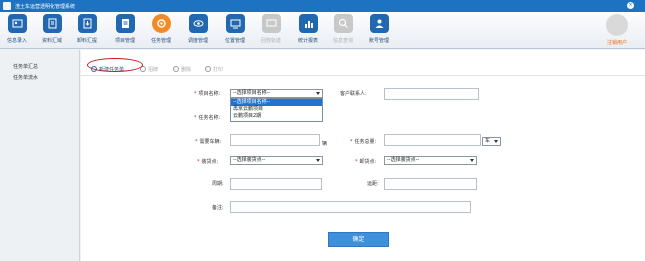 The width and height of the screenshot is (645, 261). What do you see at coordinates (307, 41) in the screenshot?
I see `toolbar-item-label: 统计报表` at bounding box center [307, 41].